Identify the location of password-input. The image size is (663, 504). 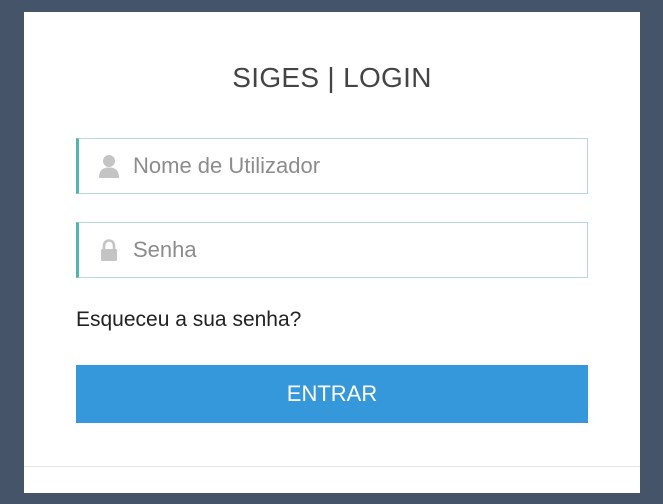
(353, 250).